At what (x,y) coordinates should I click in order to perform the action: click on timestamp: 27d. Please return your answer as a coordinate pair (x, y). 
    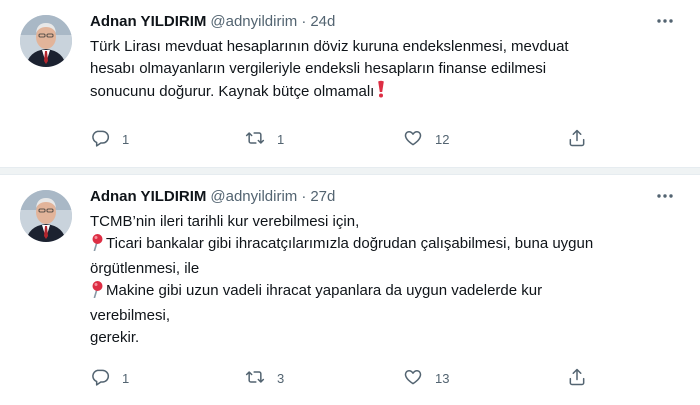
    Looking at the image, I should click on (322, 197).